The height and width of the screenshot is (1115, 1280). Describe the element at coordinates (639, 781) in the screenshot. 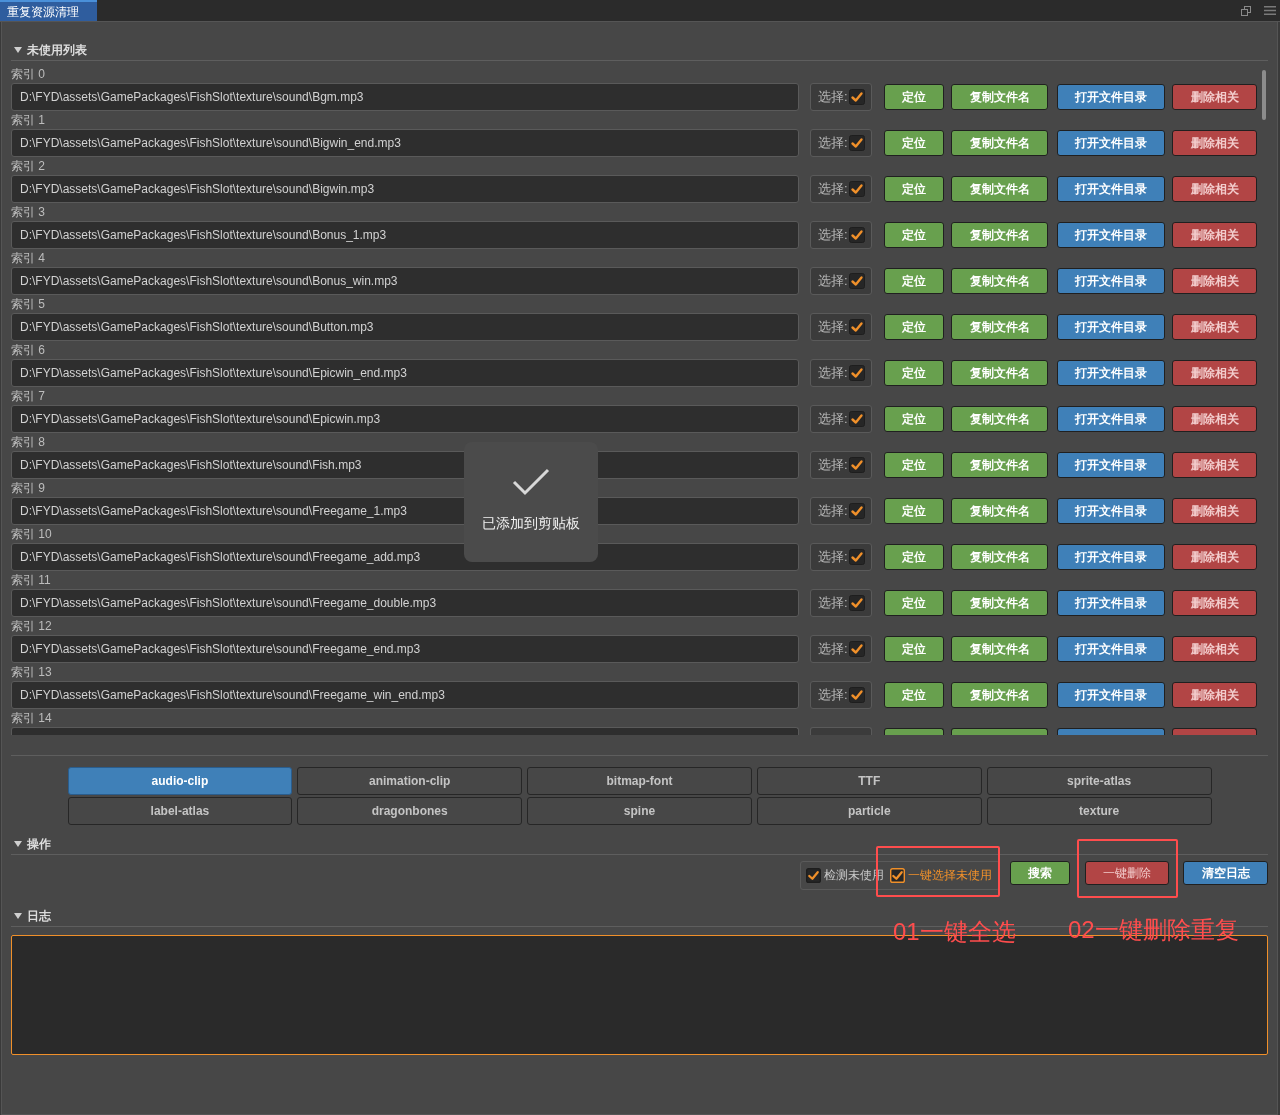

I see `asset-type-tab: bitmap-font` at that location.